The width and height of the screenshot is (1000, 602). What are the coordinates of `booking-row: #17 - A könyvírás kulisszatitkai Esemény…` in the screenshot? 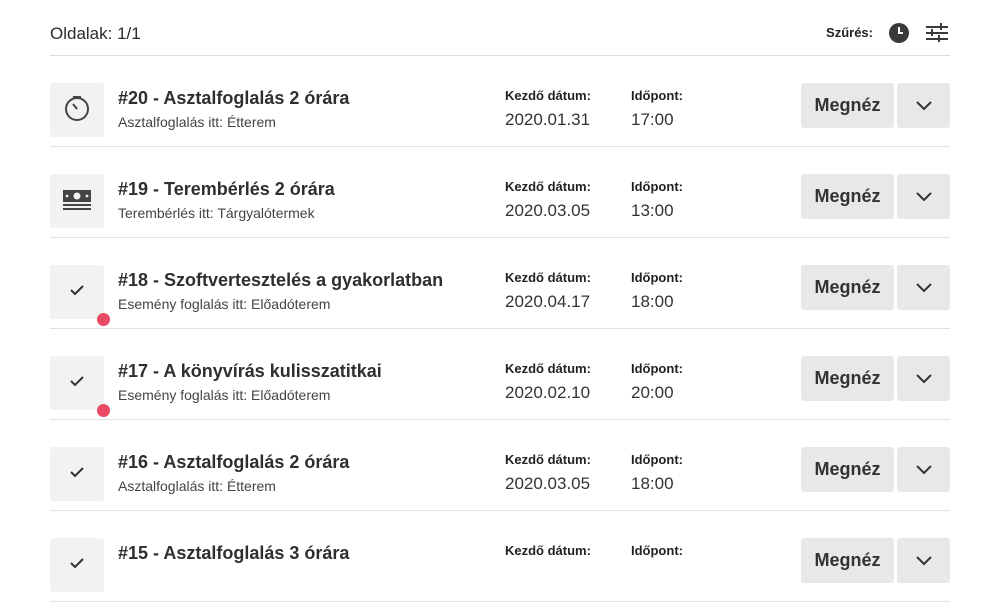 It's located at (500, 374).